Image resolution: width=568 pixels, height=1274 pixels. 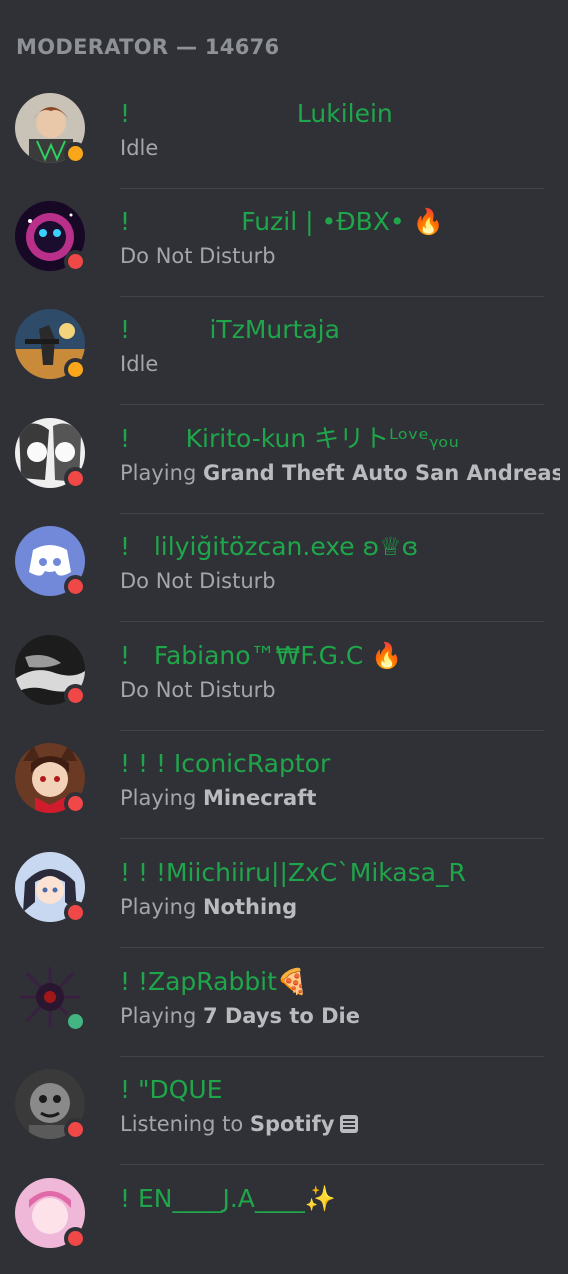 I want to click on member-row: ! Fabiano™₩F.G.C 🔥 Do Not Disturb, so click(x=284, y=677).